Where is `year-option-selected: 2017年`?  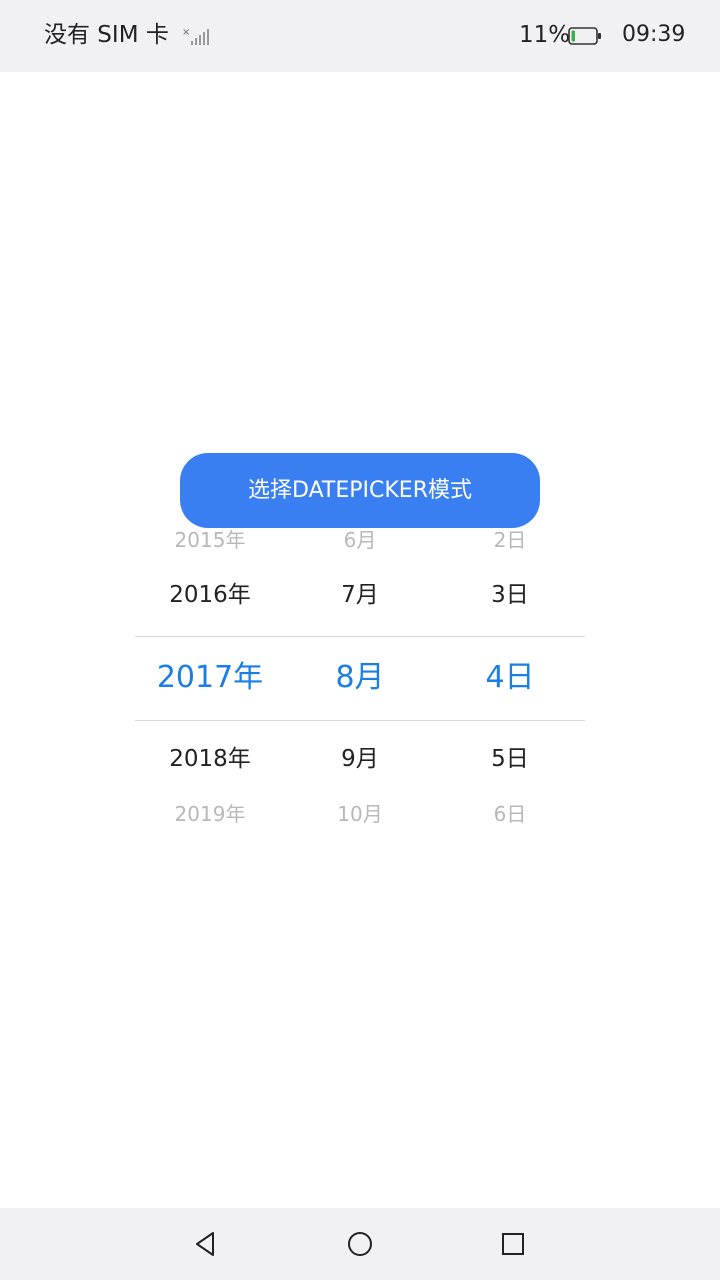
year-option-selected: 2017年 is located at coordinates (210, 678).